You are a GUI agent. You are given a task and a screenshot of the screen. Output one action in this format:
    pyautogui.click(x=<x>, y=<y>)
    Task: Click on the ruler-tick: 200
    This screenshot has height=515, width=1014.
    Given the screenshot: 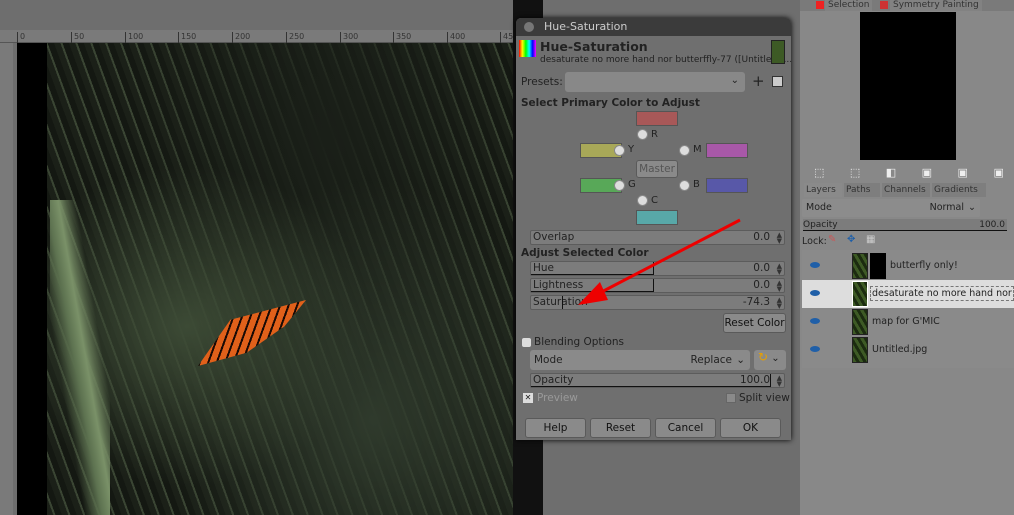 What is the action you would take?
    pyautogui.click(x=241, y=37)
    